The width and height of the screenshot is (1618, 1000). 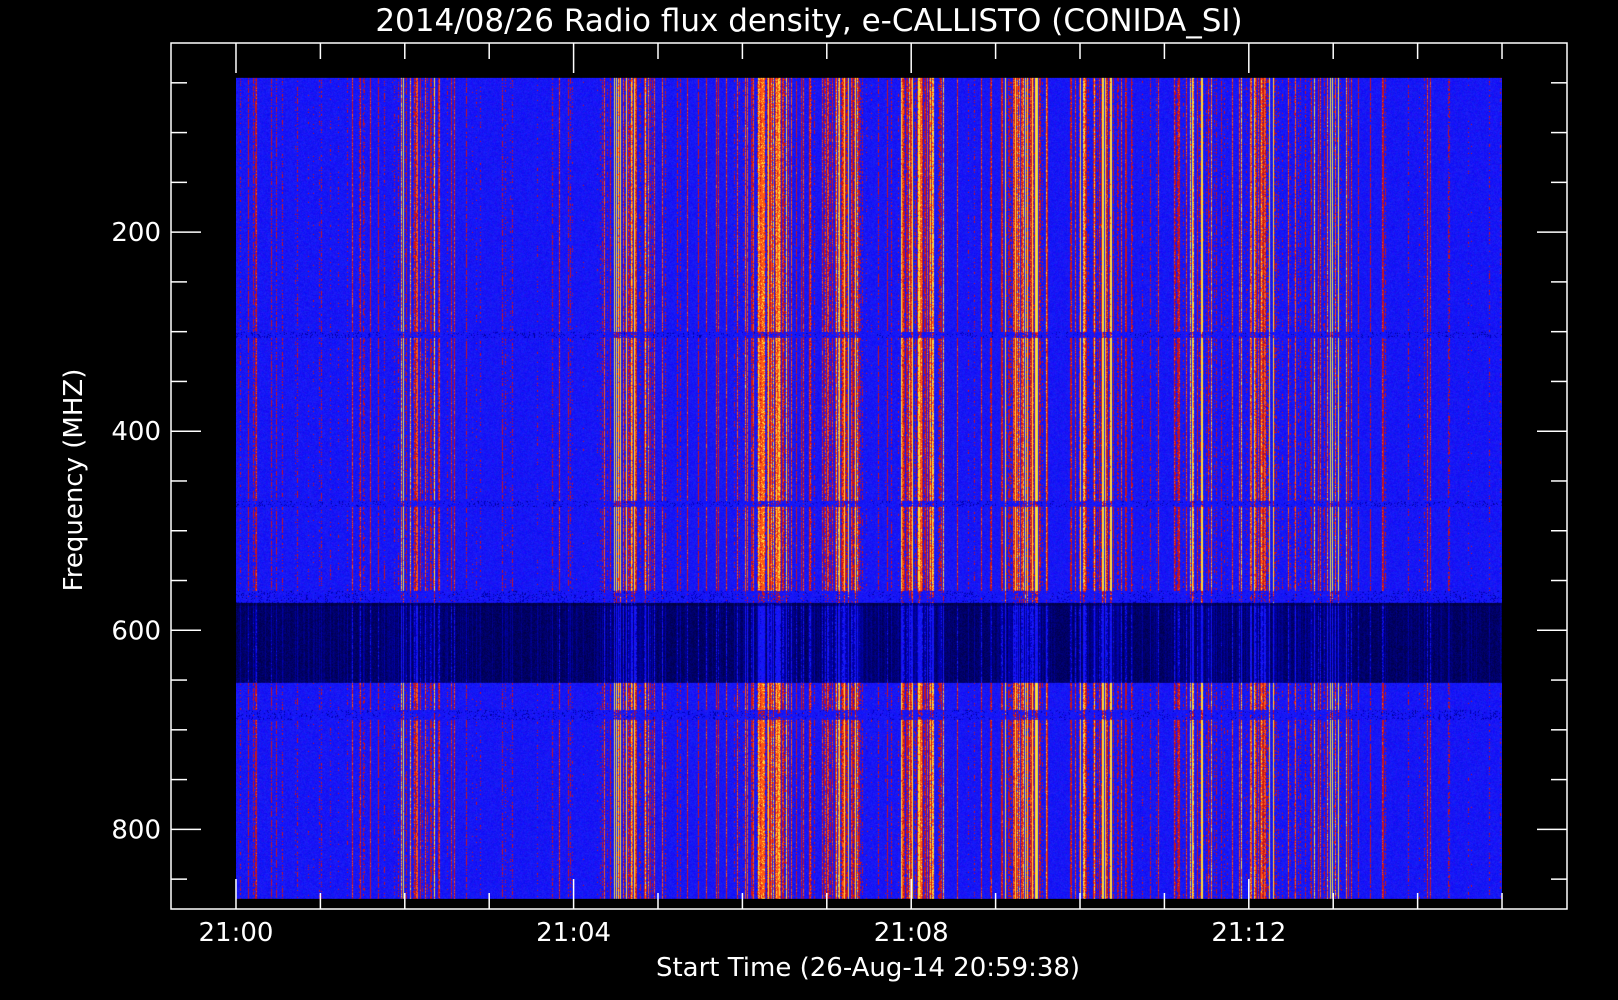 What do you see at coordinates (236, 933) in the screenshot?
I see `x-tick-label: 21:00` at bounding box center [236, 933].